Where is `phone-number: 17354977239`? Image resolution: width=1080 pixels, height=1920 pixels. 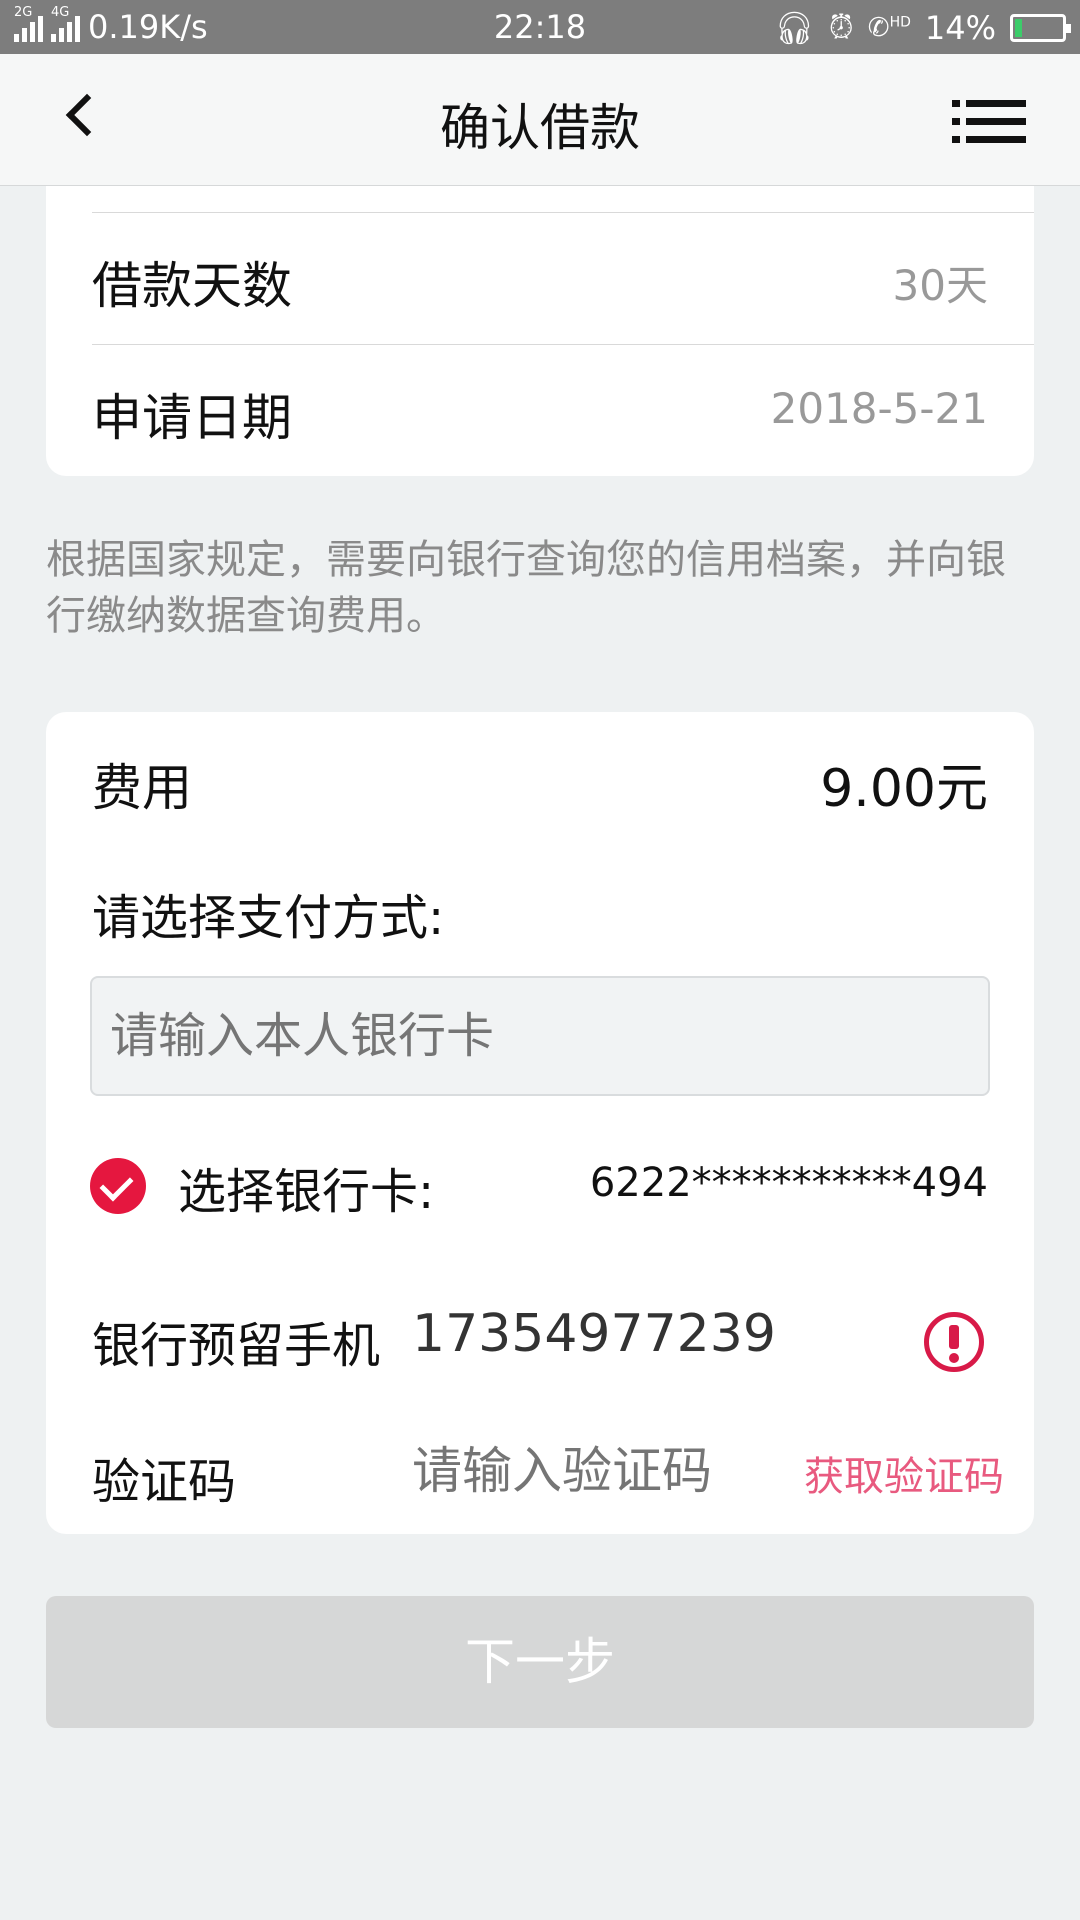
phone-number: 17354977239 is located at coordinates (594, 1334).